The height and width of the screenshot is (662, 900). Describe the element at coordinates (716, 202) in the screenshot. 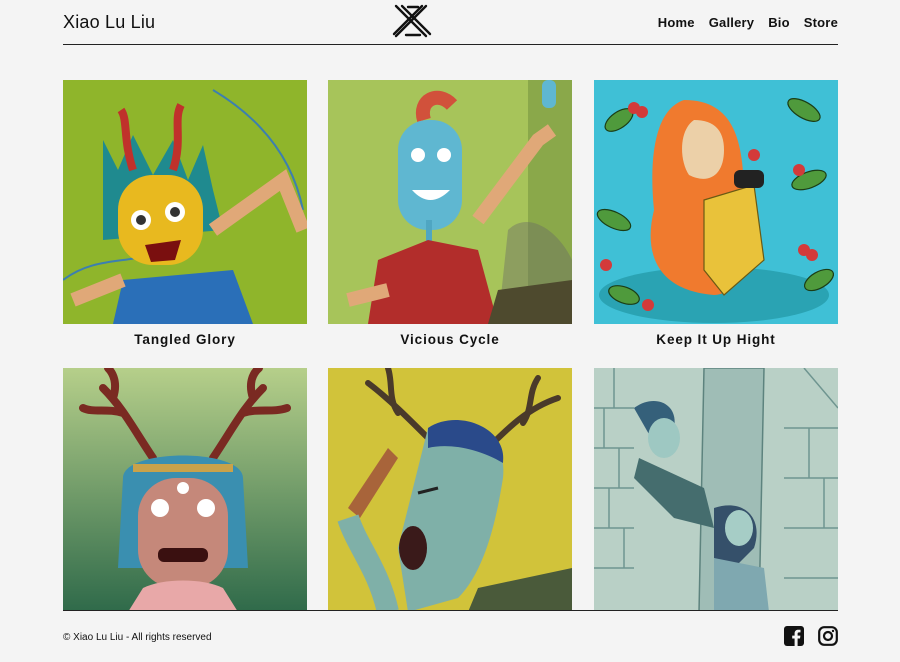

I see `artwork-image-keep-it-up-hight` at that location.